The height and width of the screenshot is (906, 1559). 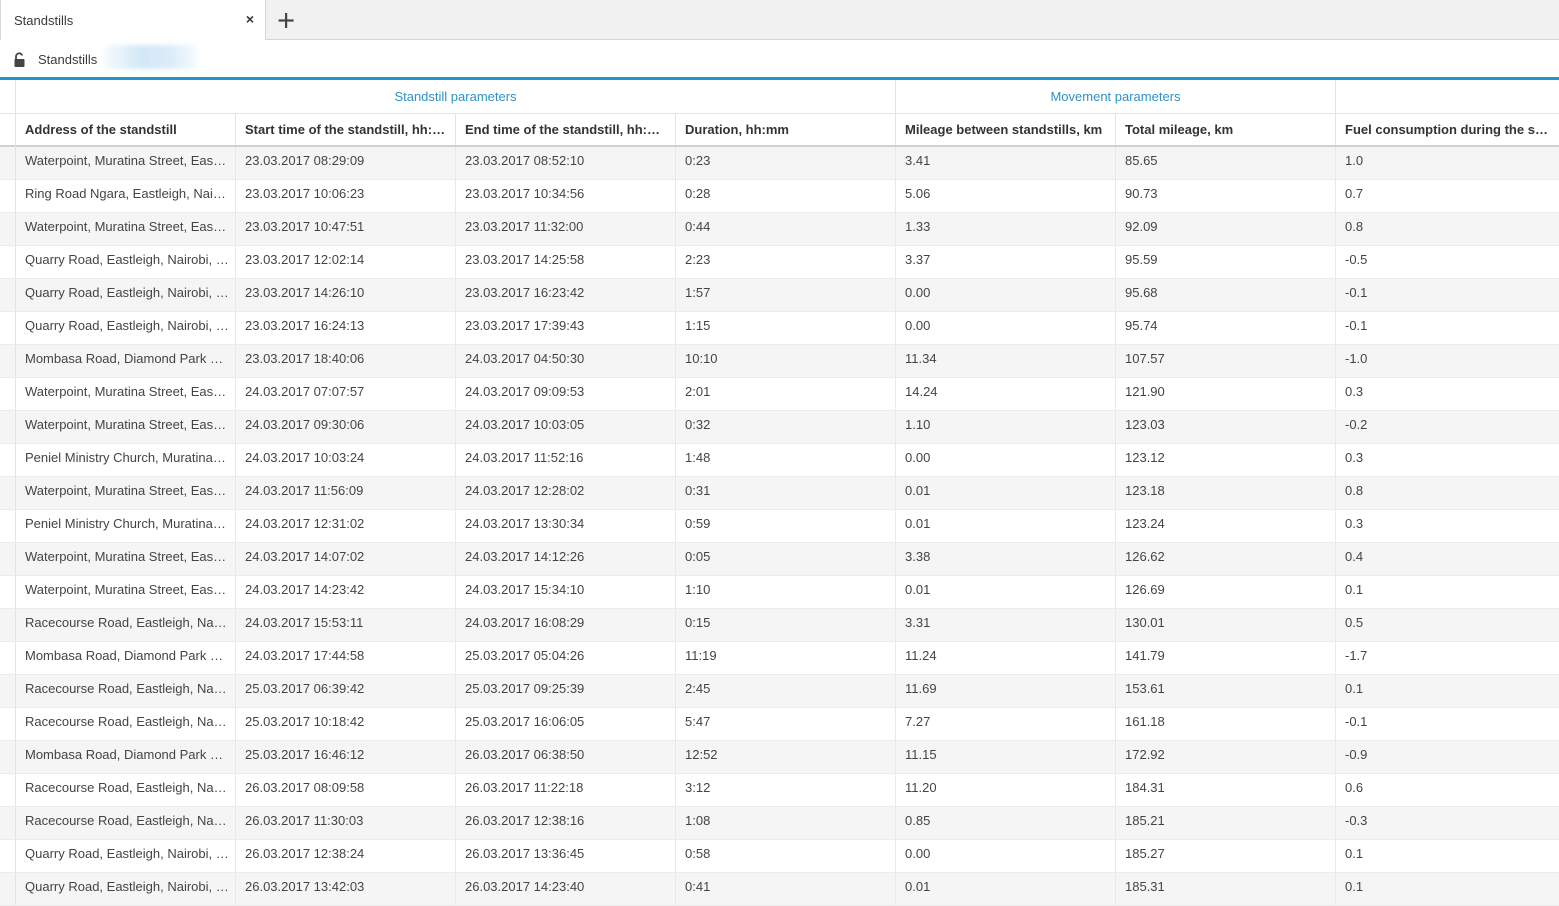 I want to click on table-cell: 1:57, so click(x=786, y=295).